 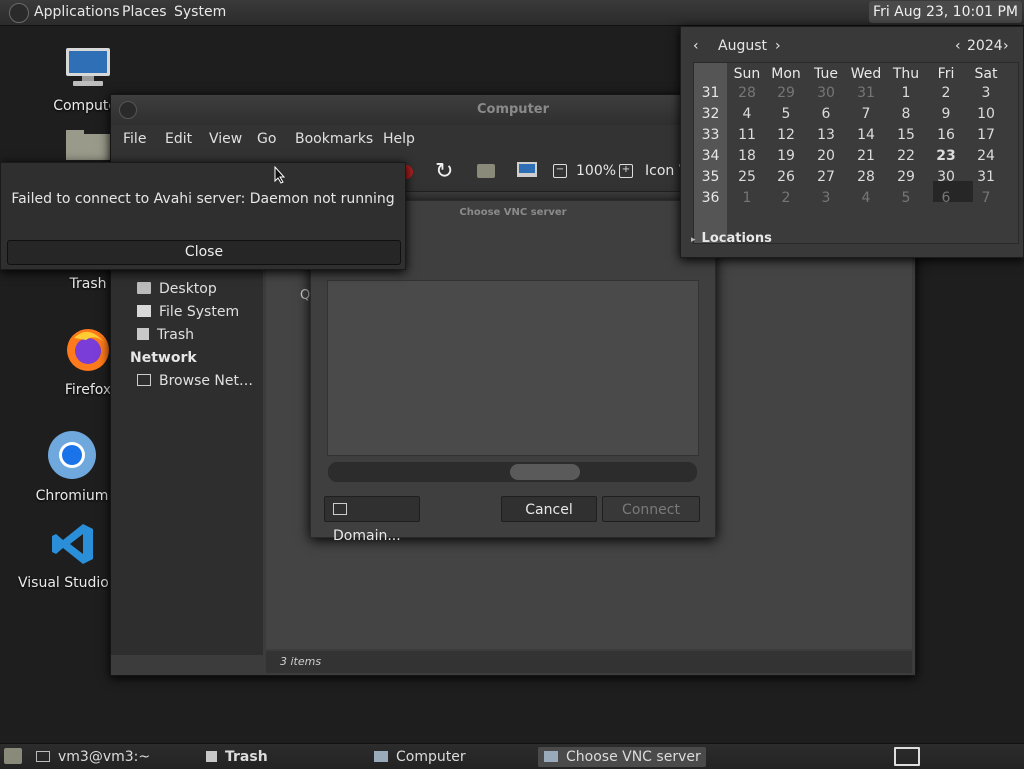 I want to click on connect-button: Connect, so click(x=651, y=509).